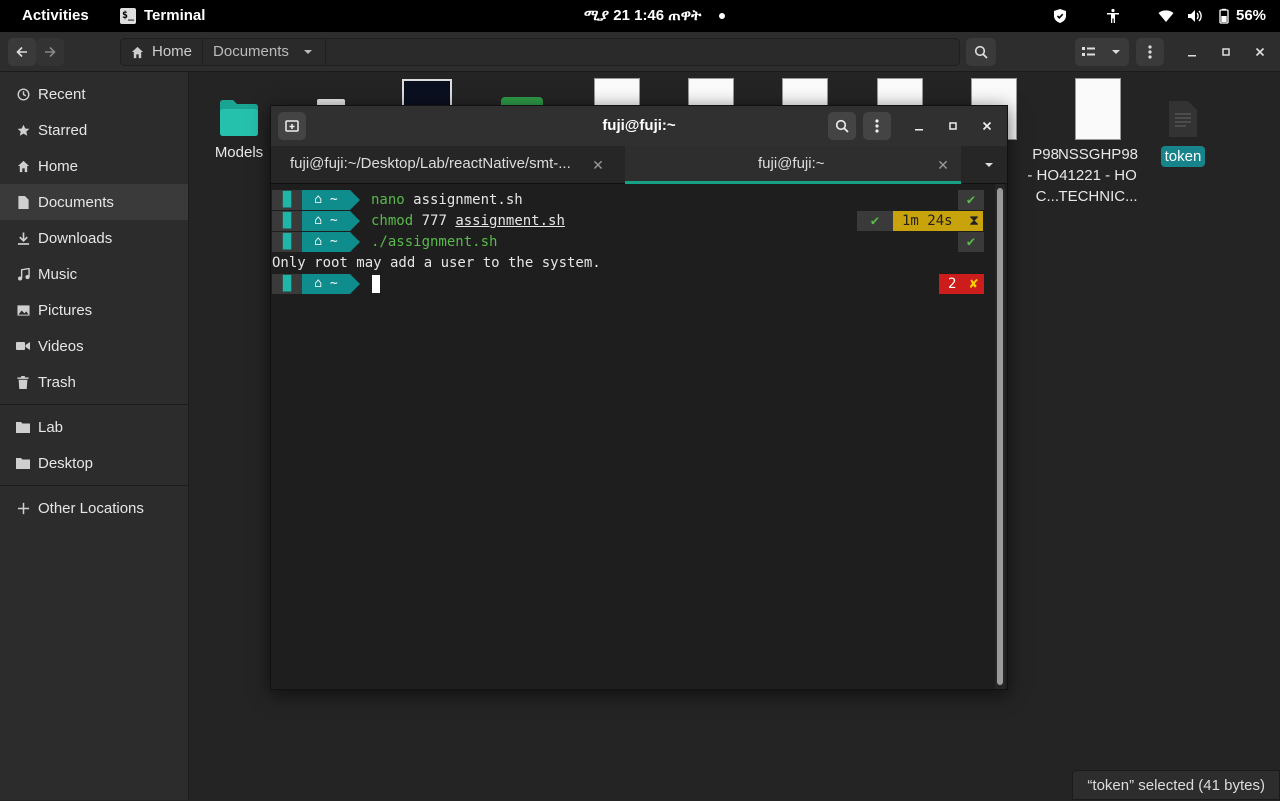 The width and height of the screenshot is (1280, 801). Describe the element at coordinates (251, 51) in the screenshot. I see `breadcrumb-documents-label: Documents` at that location.